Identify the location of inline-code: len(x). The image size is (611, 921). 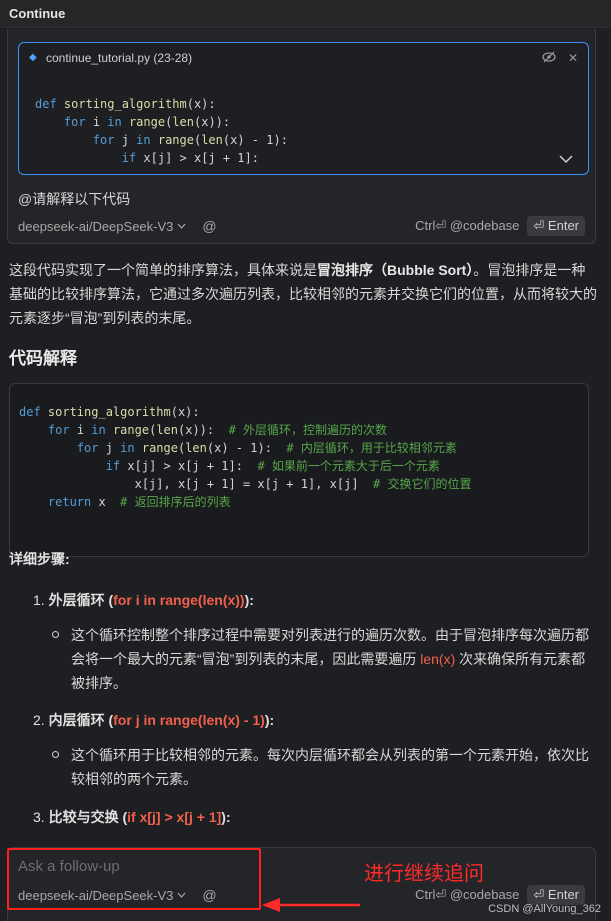
(438, 659).